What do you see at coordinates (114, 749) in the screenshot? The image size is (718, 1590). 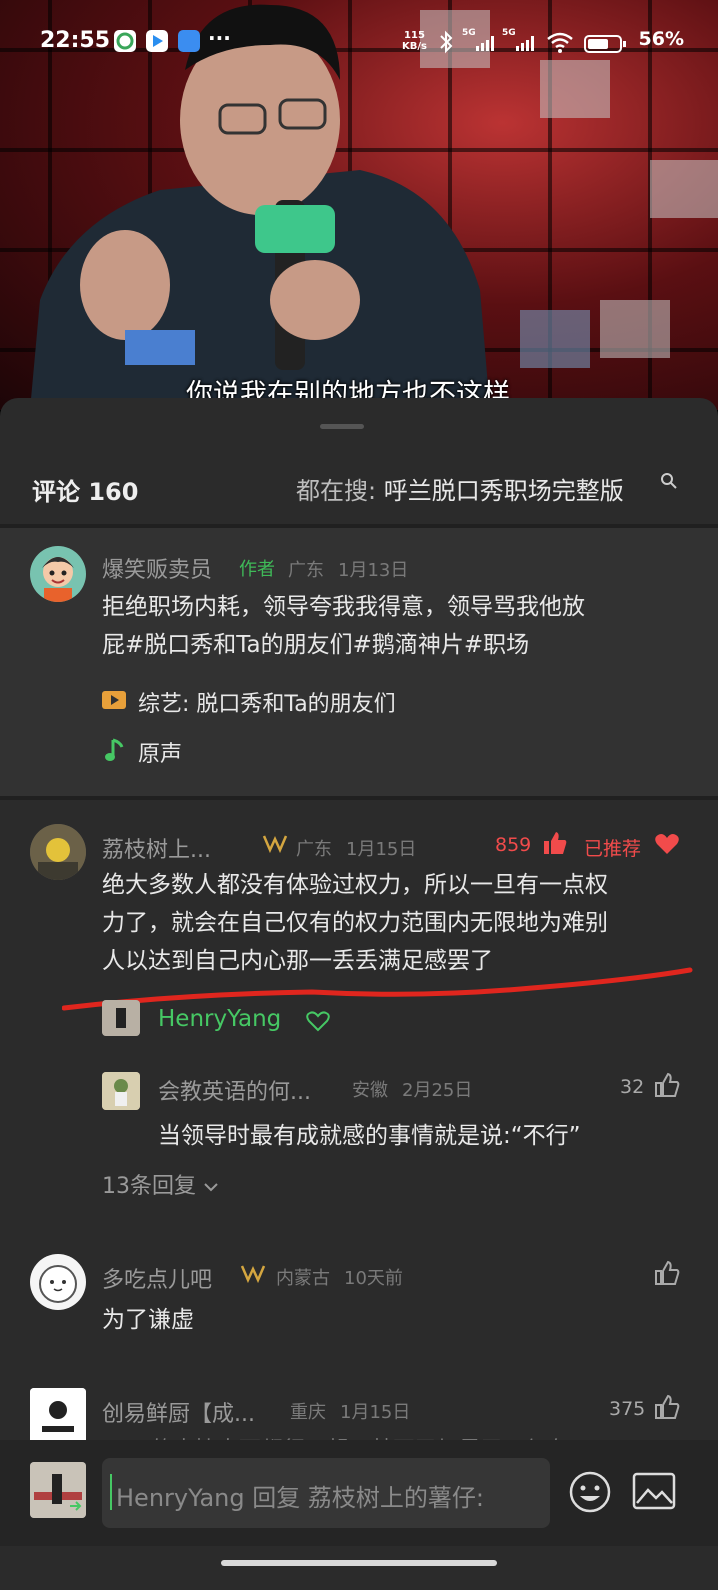 I see `music-note-icon` at bounding box center [114, 749].